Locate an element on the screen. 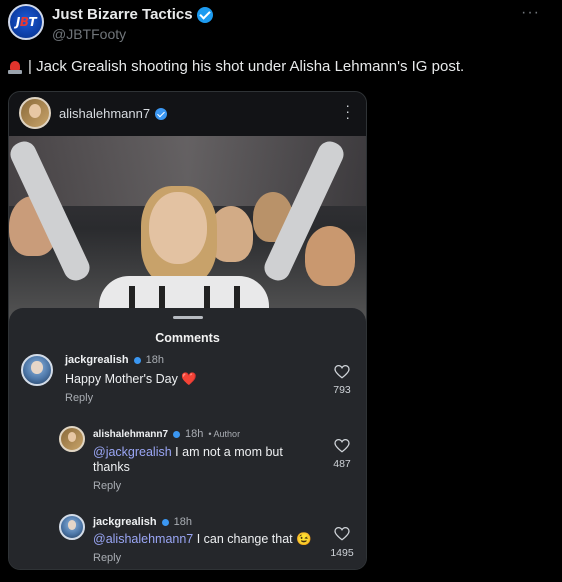 This screenshot has height=582, width=562. wink-emoji-icon: 😉 is located at coordinates (304, 539).